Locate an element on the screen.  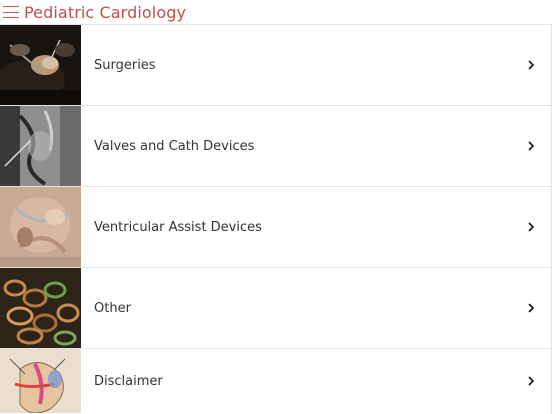
page-title: Pediatric Cardiology is located at coordinates (105, 12).